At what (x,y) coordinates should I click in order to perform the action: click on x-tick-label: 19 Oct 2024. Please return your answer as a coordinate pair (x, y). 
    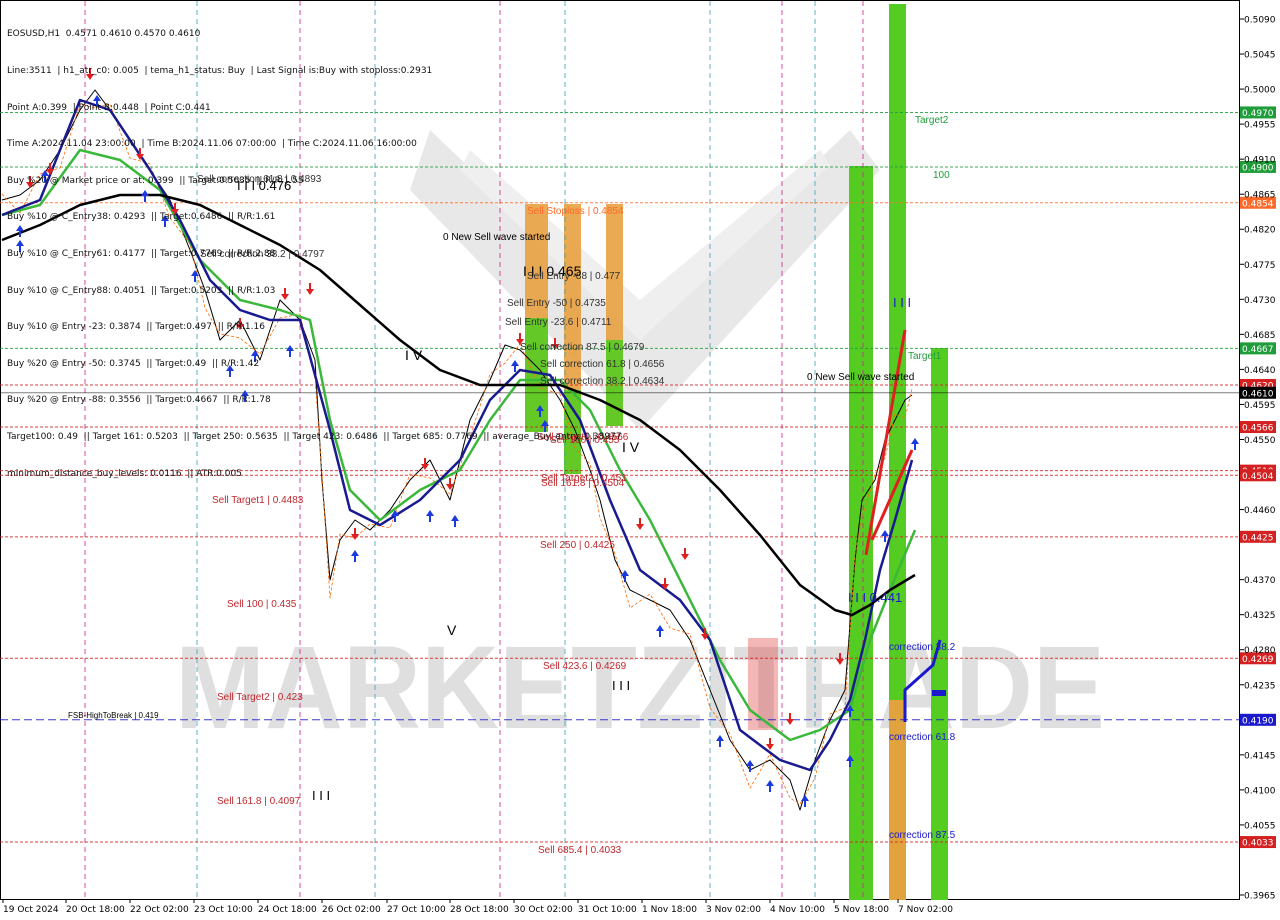
    Looking at the image, I should click on (31, 910).